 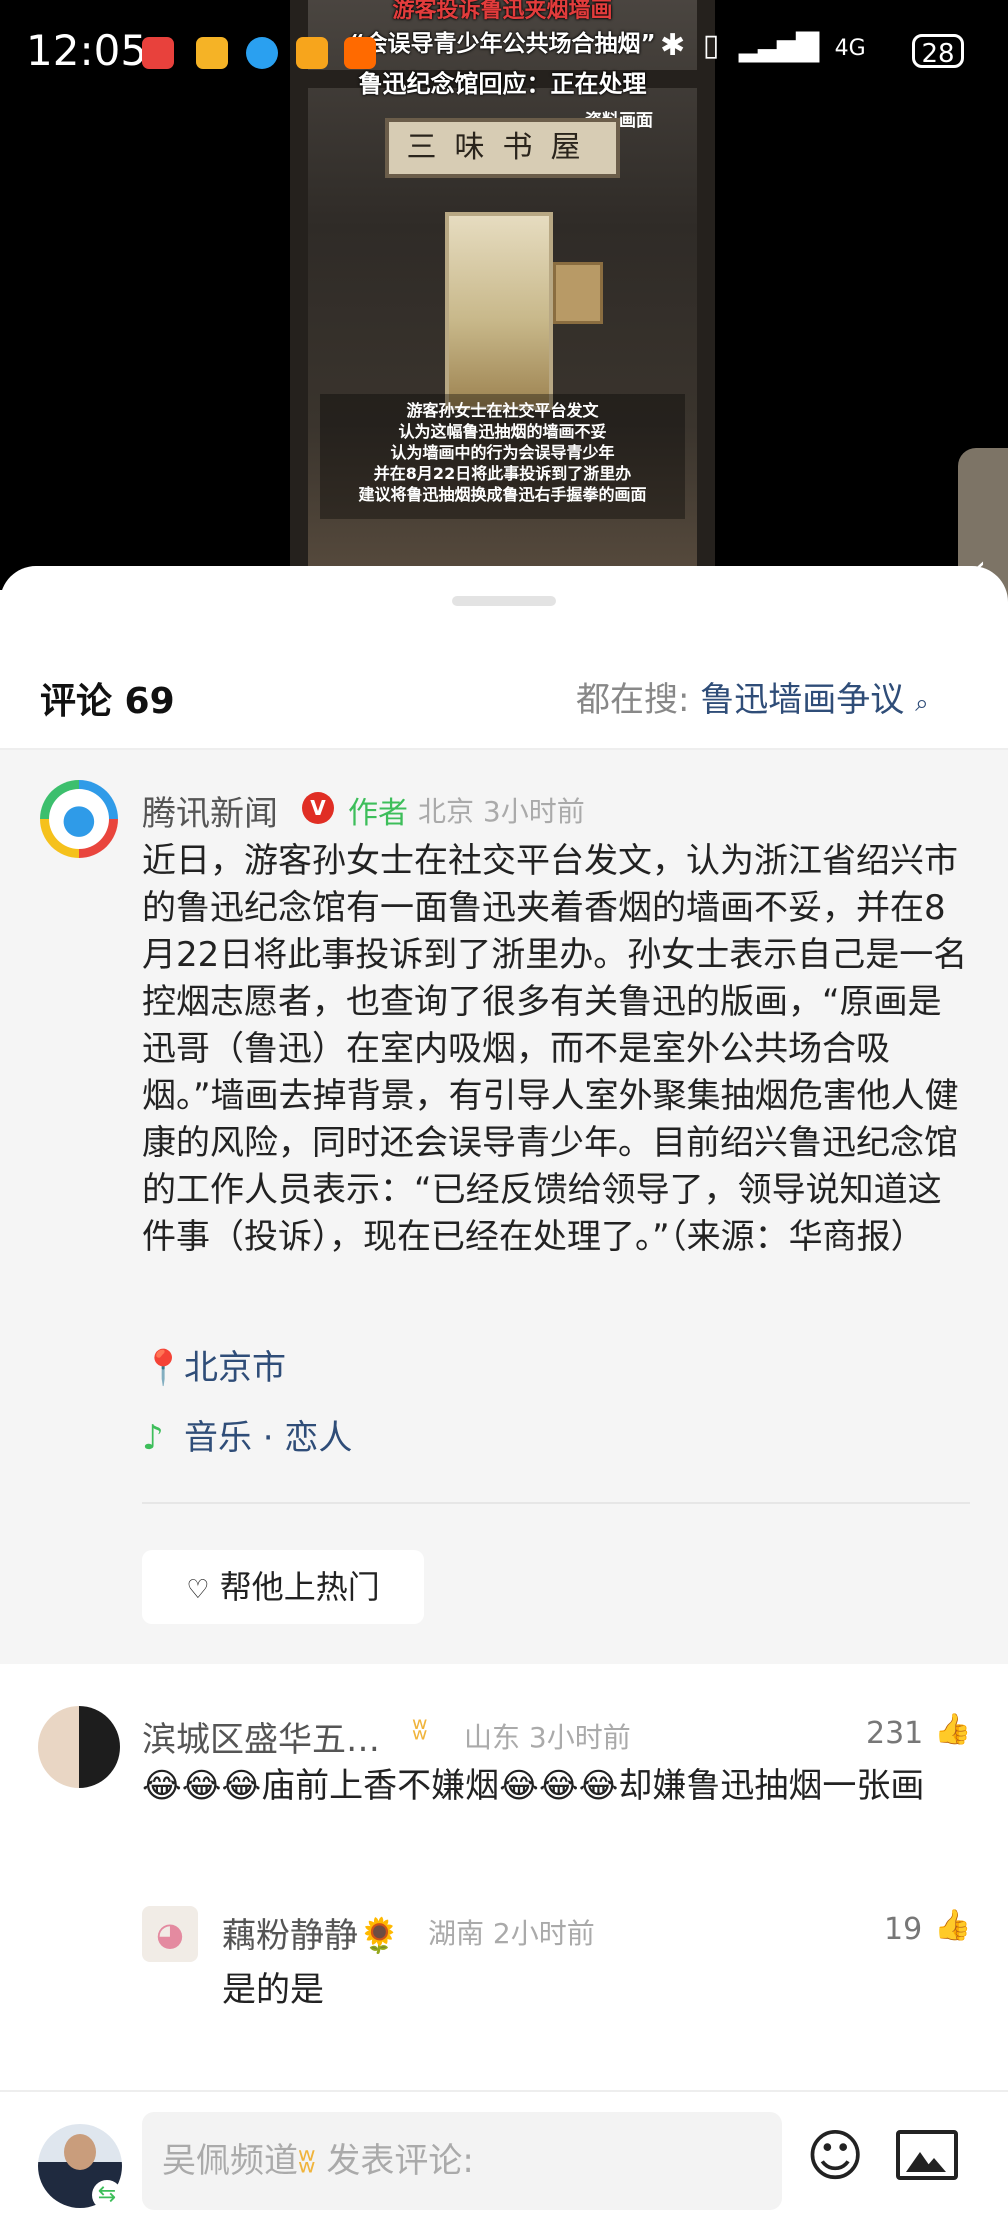 What do you see at coordinates (153, 1438) in the screenshot?
I see `music-note-icon: ♪` at bounding box center [153, 1438].